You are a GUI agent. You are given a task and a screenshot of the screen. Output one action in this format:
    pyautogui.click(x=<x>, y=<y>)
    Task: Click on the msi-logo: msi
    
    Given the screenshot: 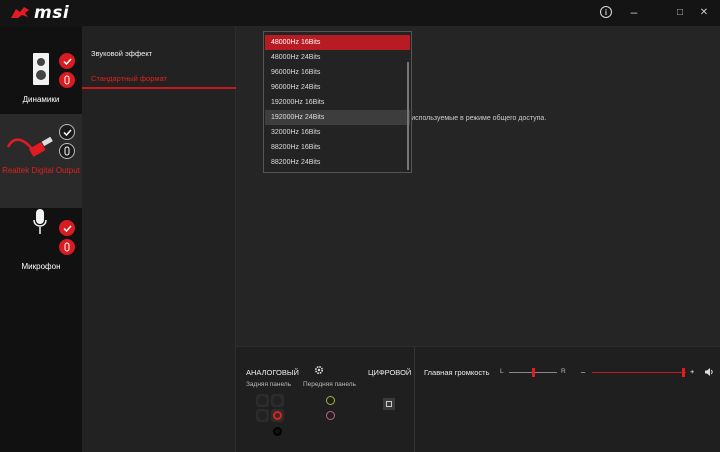 What is the action you would take?
    pyautogui.click(x=40, y=13)
    